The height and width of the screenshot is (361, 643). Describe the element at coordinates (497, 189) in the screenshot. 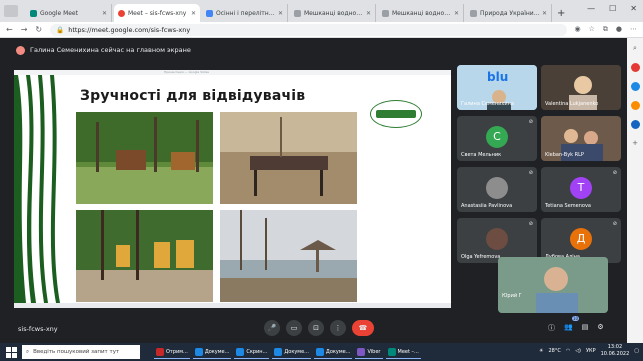

I see `participant-tile: ⊘ Anastasiia Pavlinova` at that location.